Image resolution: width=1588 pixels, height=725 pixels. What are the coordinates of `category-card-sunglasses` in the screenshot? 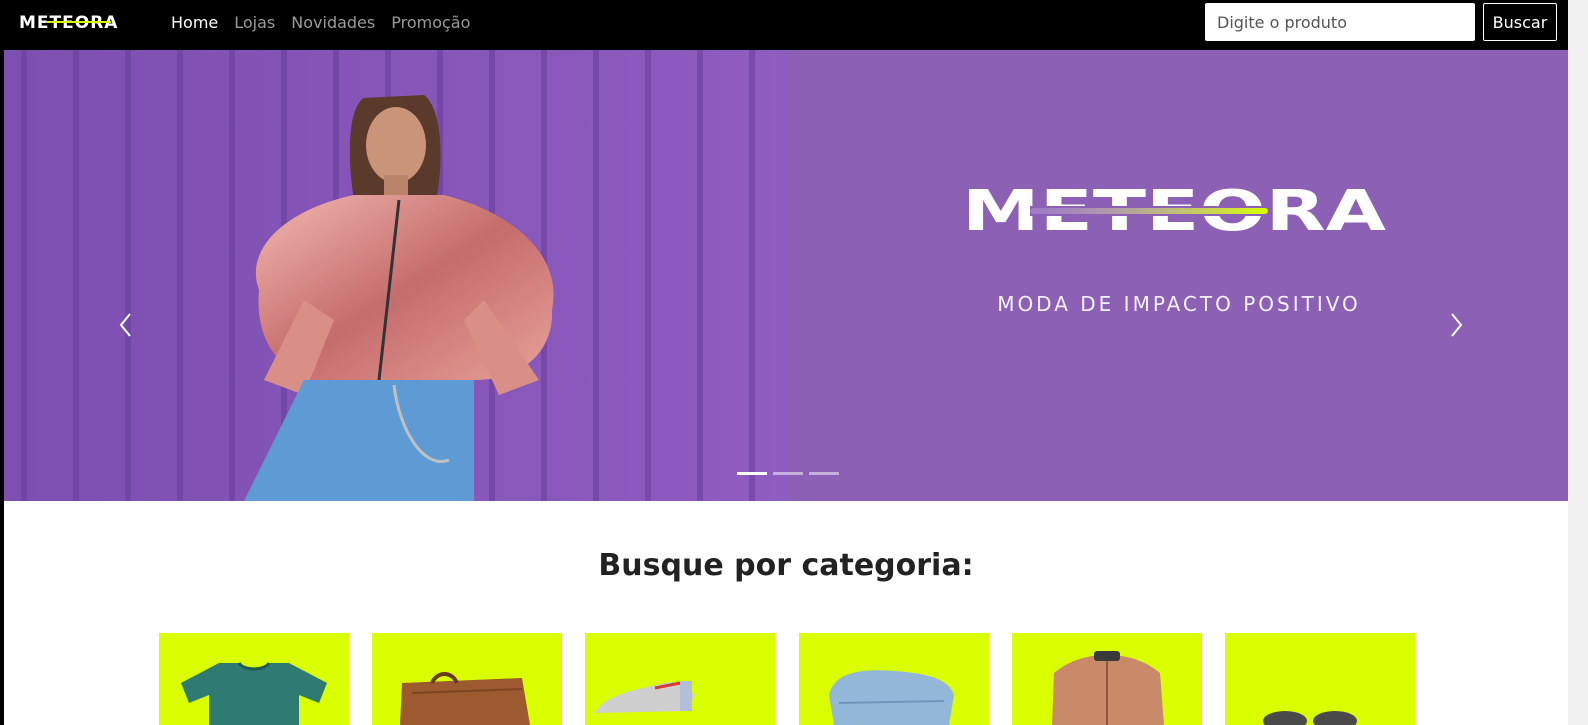 It's located at (1320, 679).